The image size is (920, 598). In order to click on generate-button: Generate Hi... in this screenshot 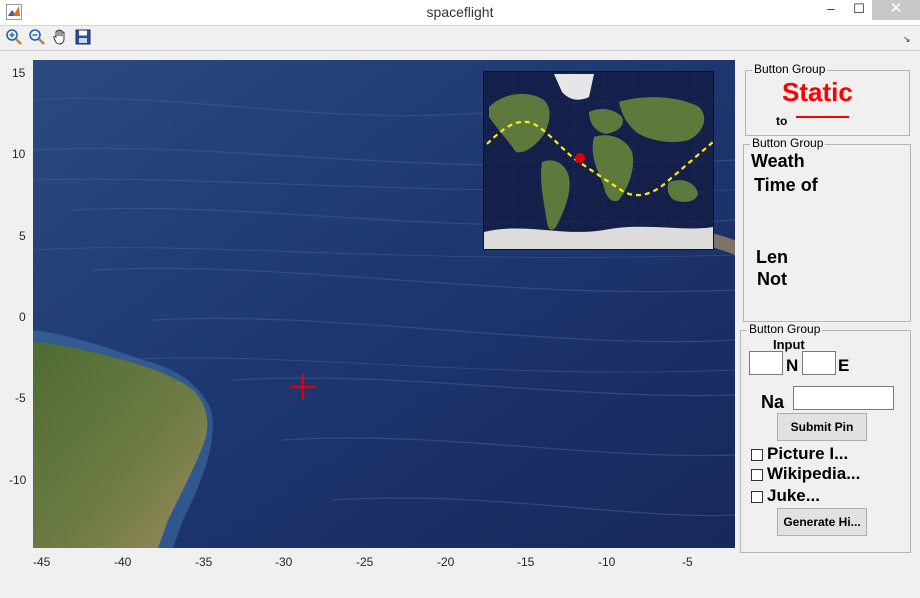, I will do `click(822, 522)`.